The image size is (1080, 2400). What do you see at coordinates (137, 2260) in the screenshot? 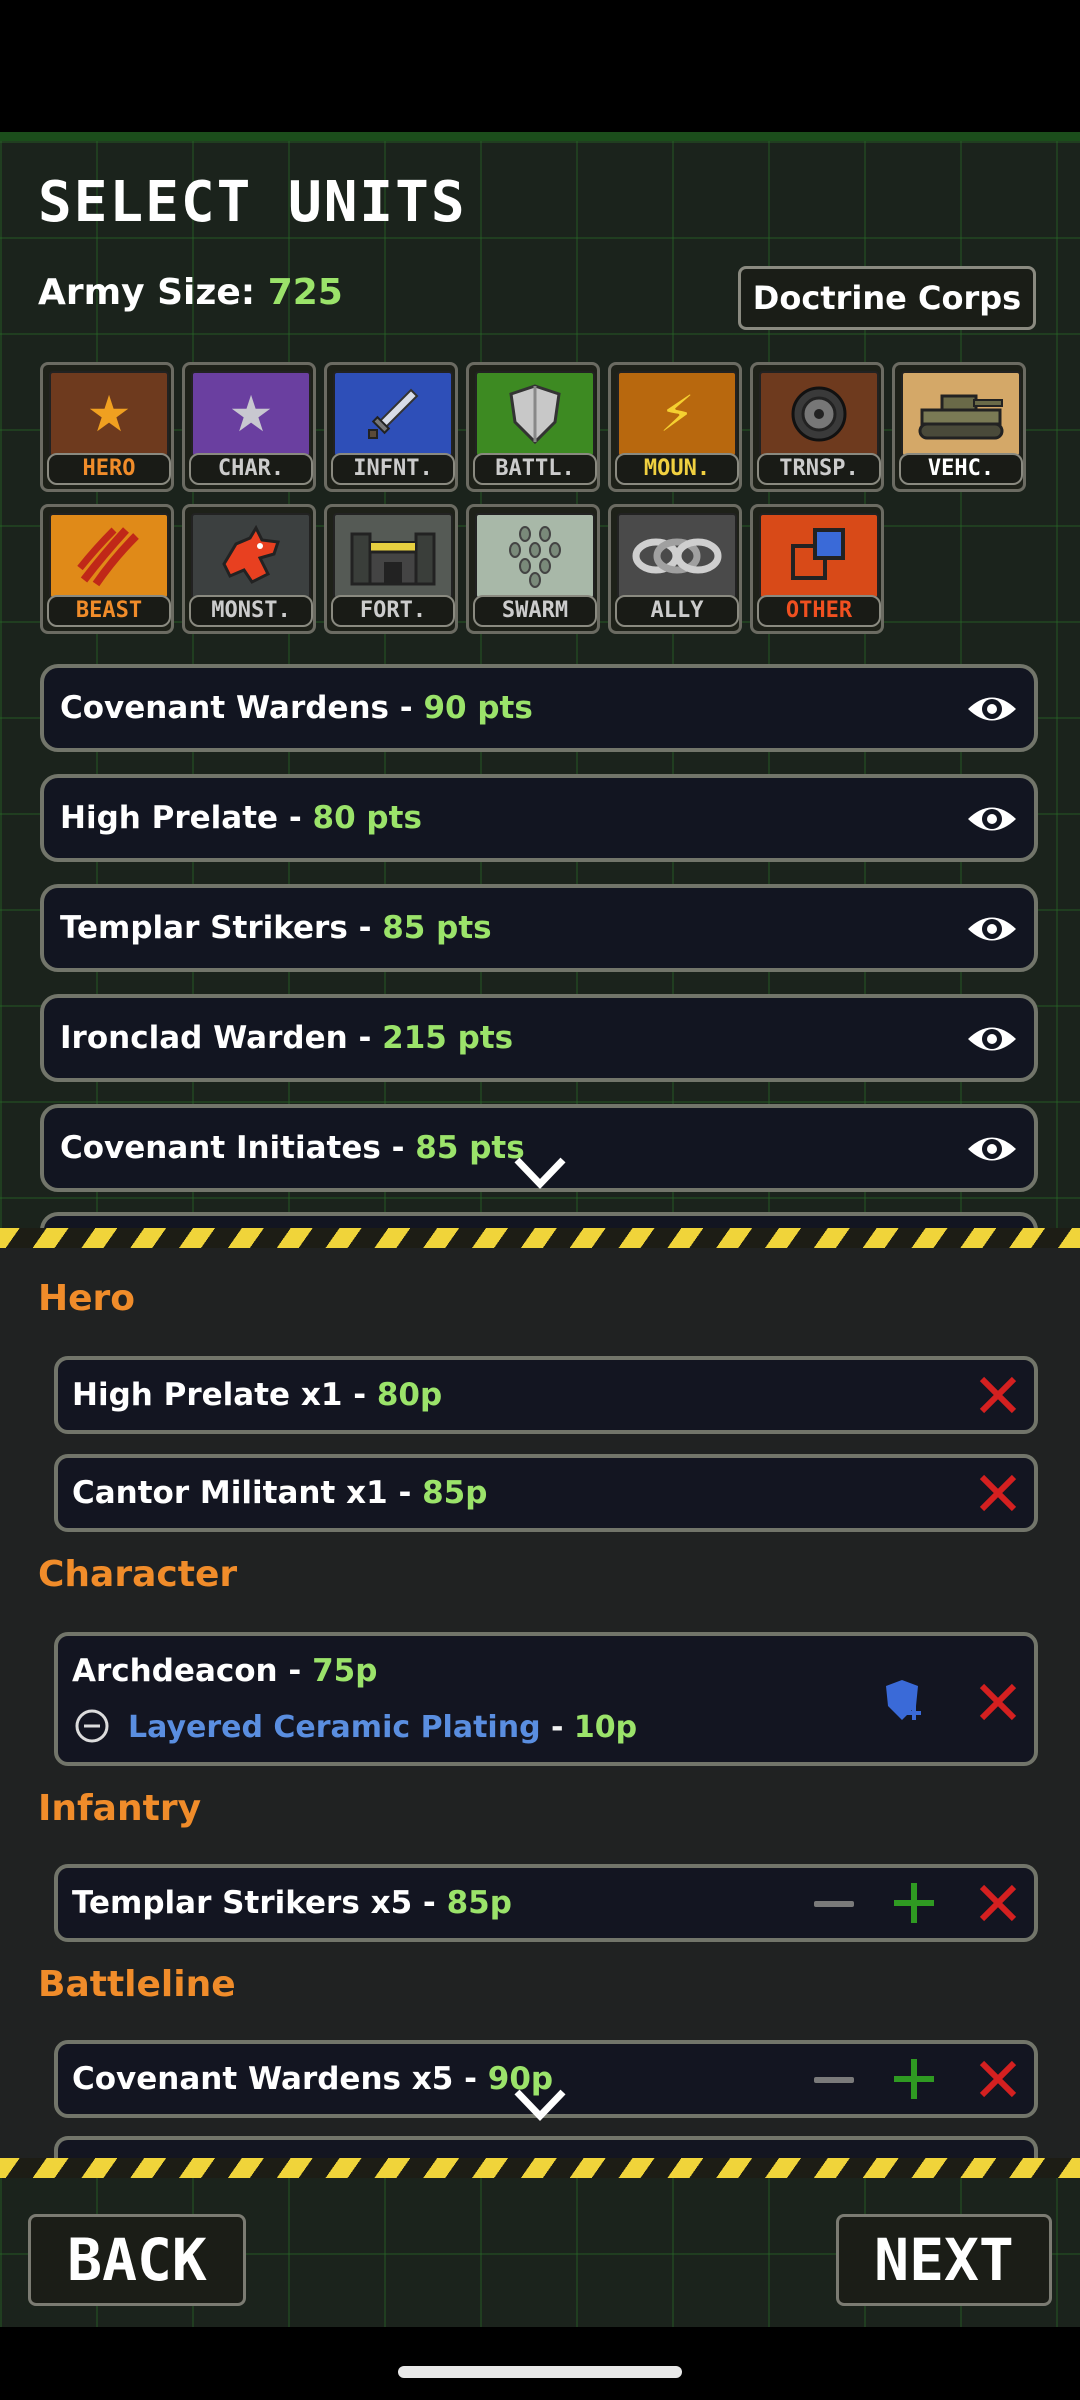
I see `back-button: BACK` at bounding box center [137, 2260].